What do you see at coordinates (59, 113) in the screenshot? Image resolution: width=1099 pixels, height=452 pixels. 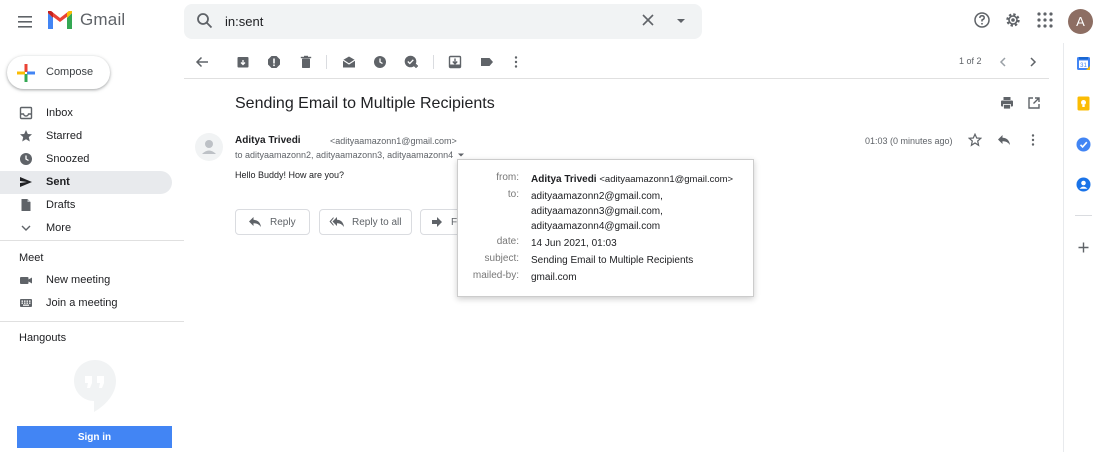 I see `sidebar-item-label: Inbox` at bounding box center [59, 113].